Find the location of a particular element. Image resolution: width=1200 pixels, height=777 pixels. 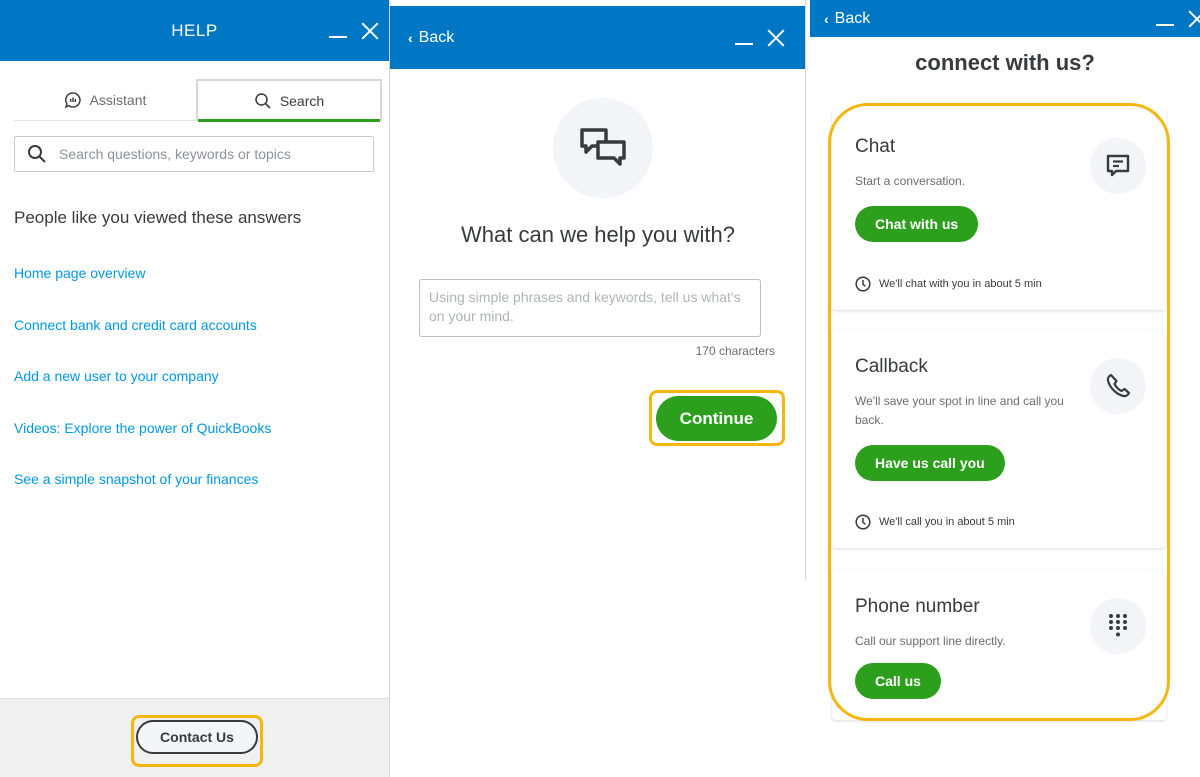

chat-message-icon is located at coordinates (1118, 165).